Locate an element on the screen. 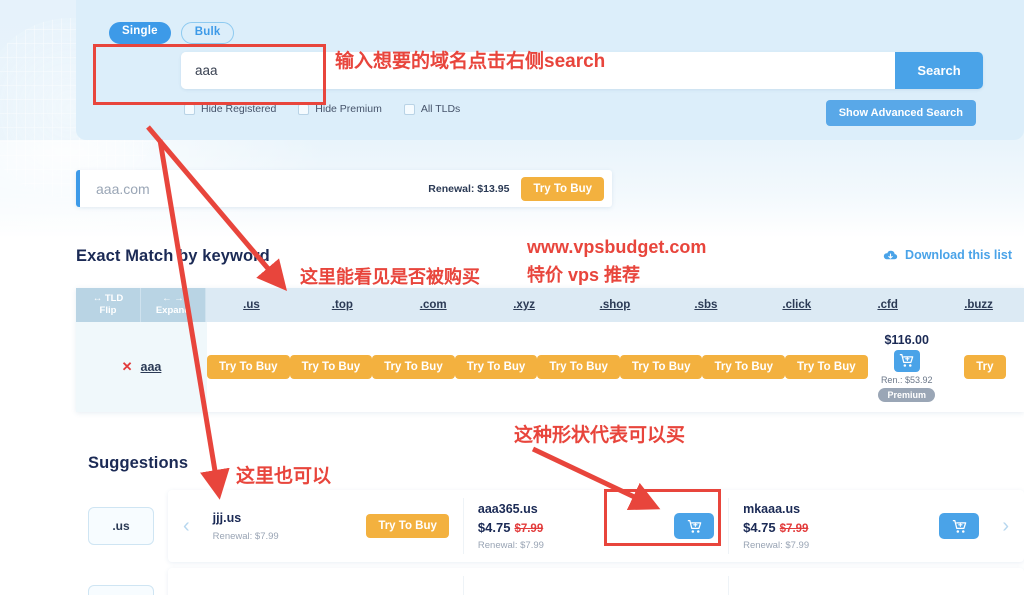 This screenshot has height=595, width=1024. tab-single: Single is located at coordinates (140, 33).